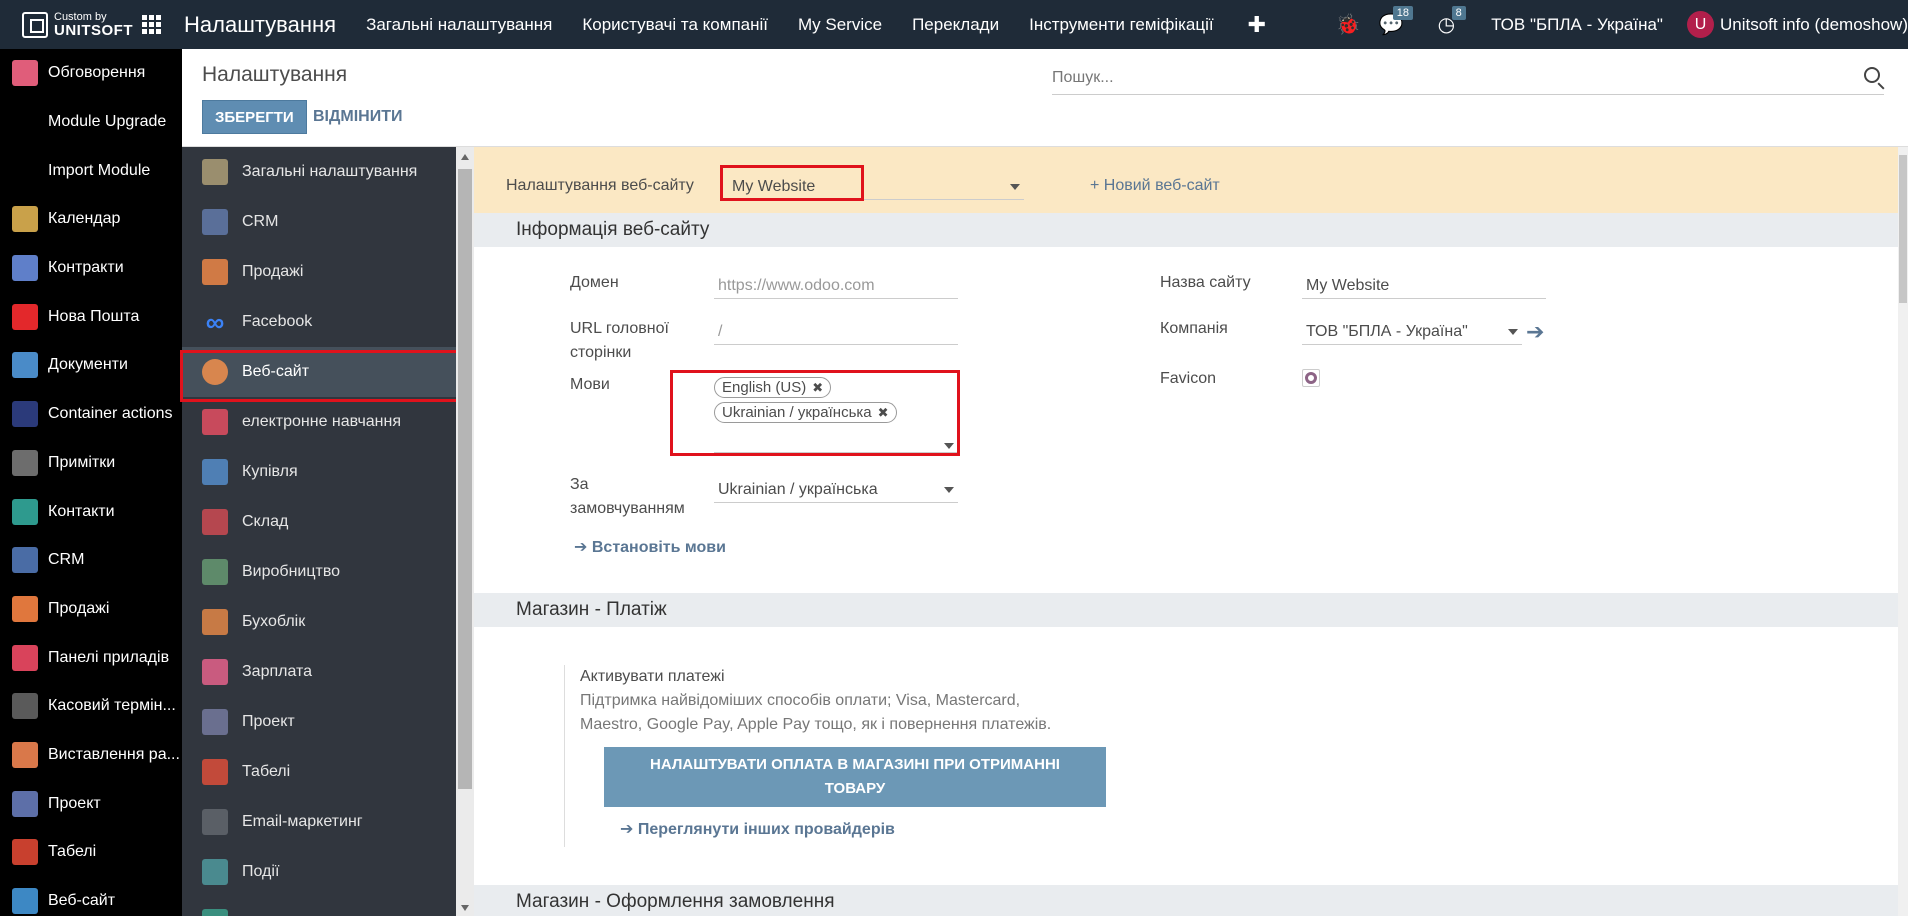 Image resolution: width=1908 pixels, height=916 pixels. Describe the element at coordinates (319, 472) in the screenshot. I see `settings-nav-purchase: Купівля` at that location.